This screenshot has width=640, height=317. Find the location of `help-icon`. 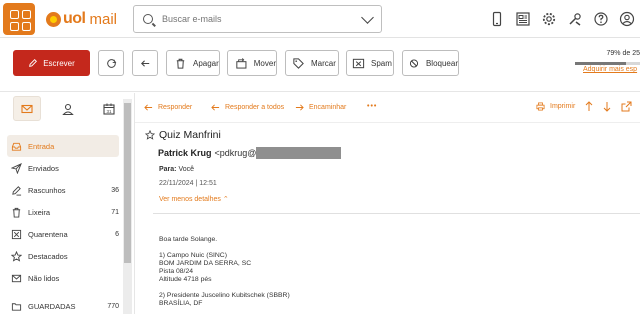

help-icon is located at coordinates (601, 19).